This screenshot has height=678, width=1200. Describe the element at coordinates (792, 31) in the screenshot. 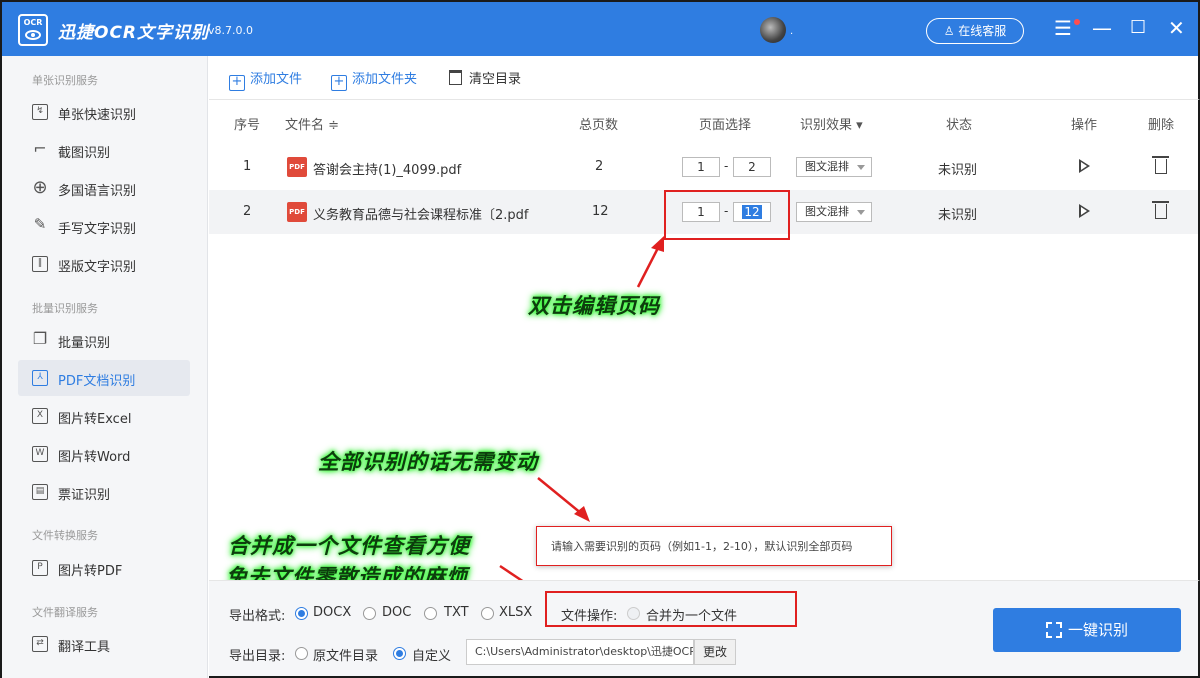

I see `avatar-suffix: .` at that location.